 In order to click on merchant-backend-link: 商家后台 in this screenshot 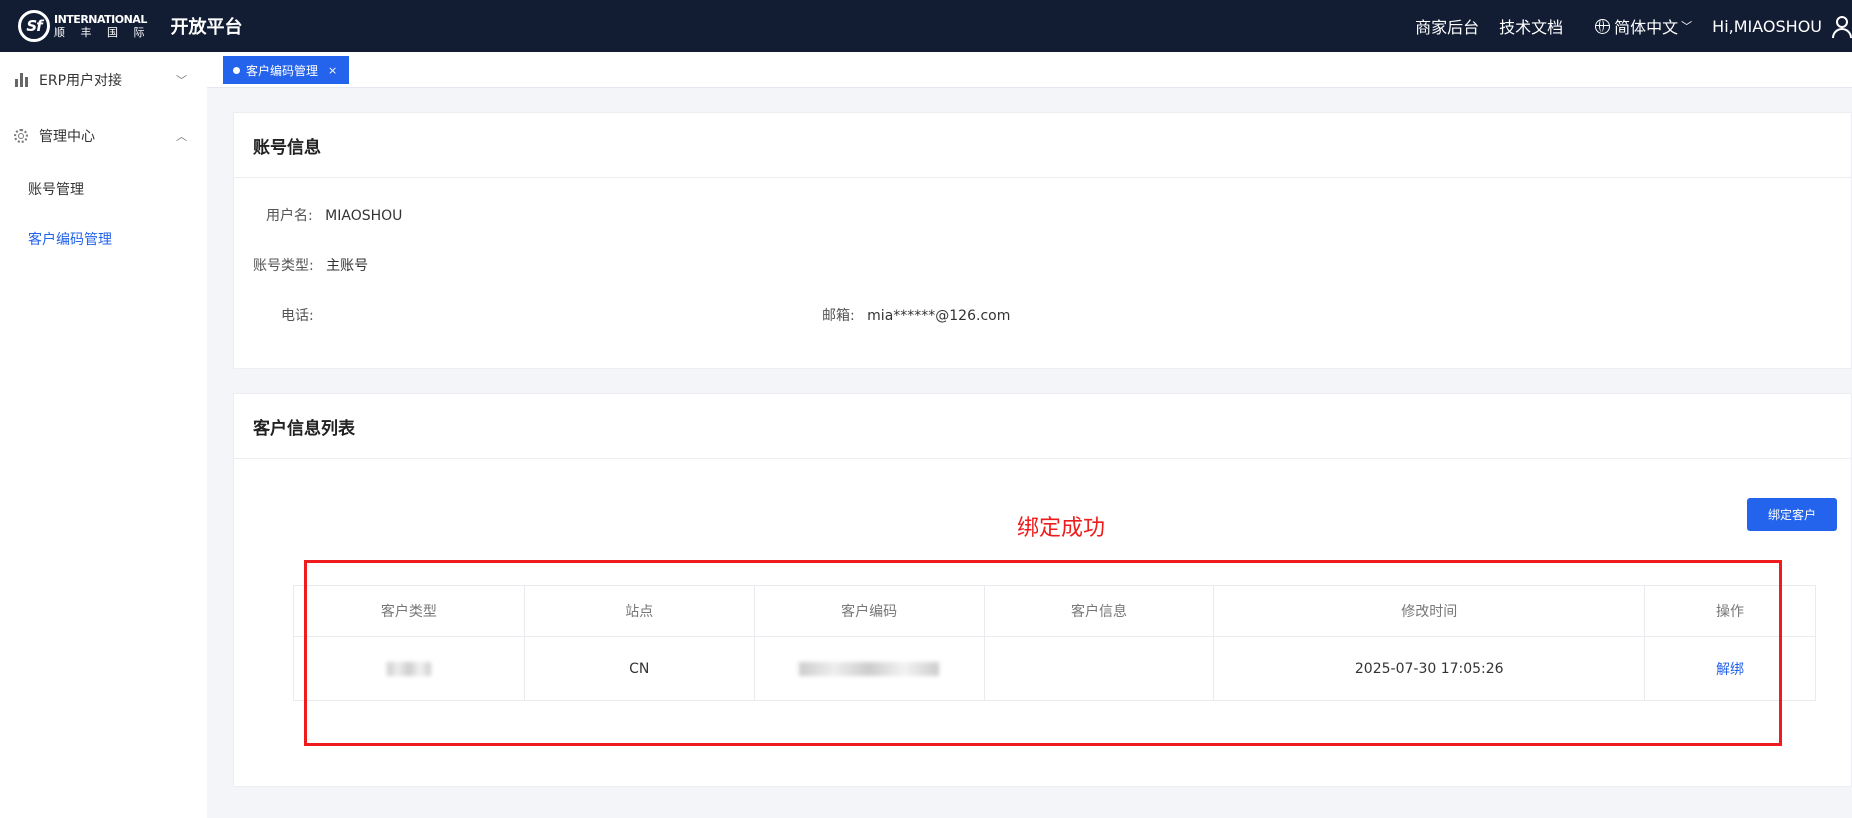, I will do `click(1447, 26)`.